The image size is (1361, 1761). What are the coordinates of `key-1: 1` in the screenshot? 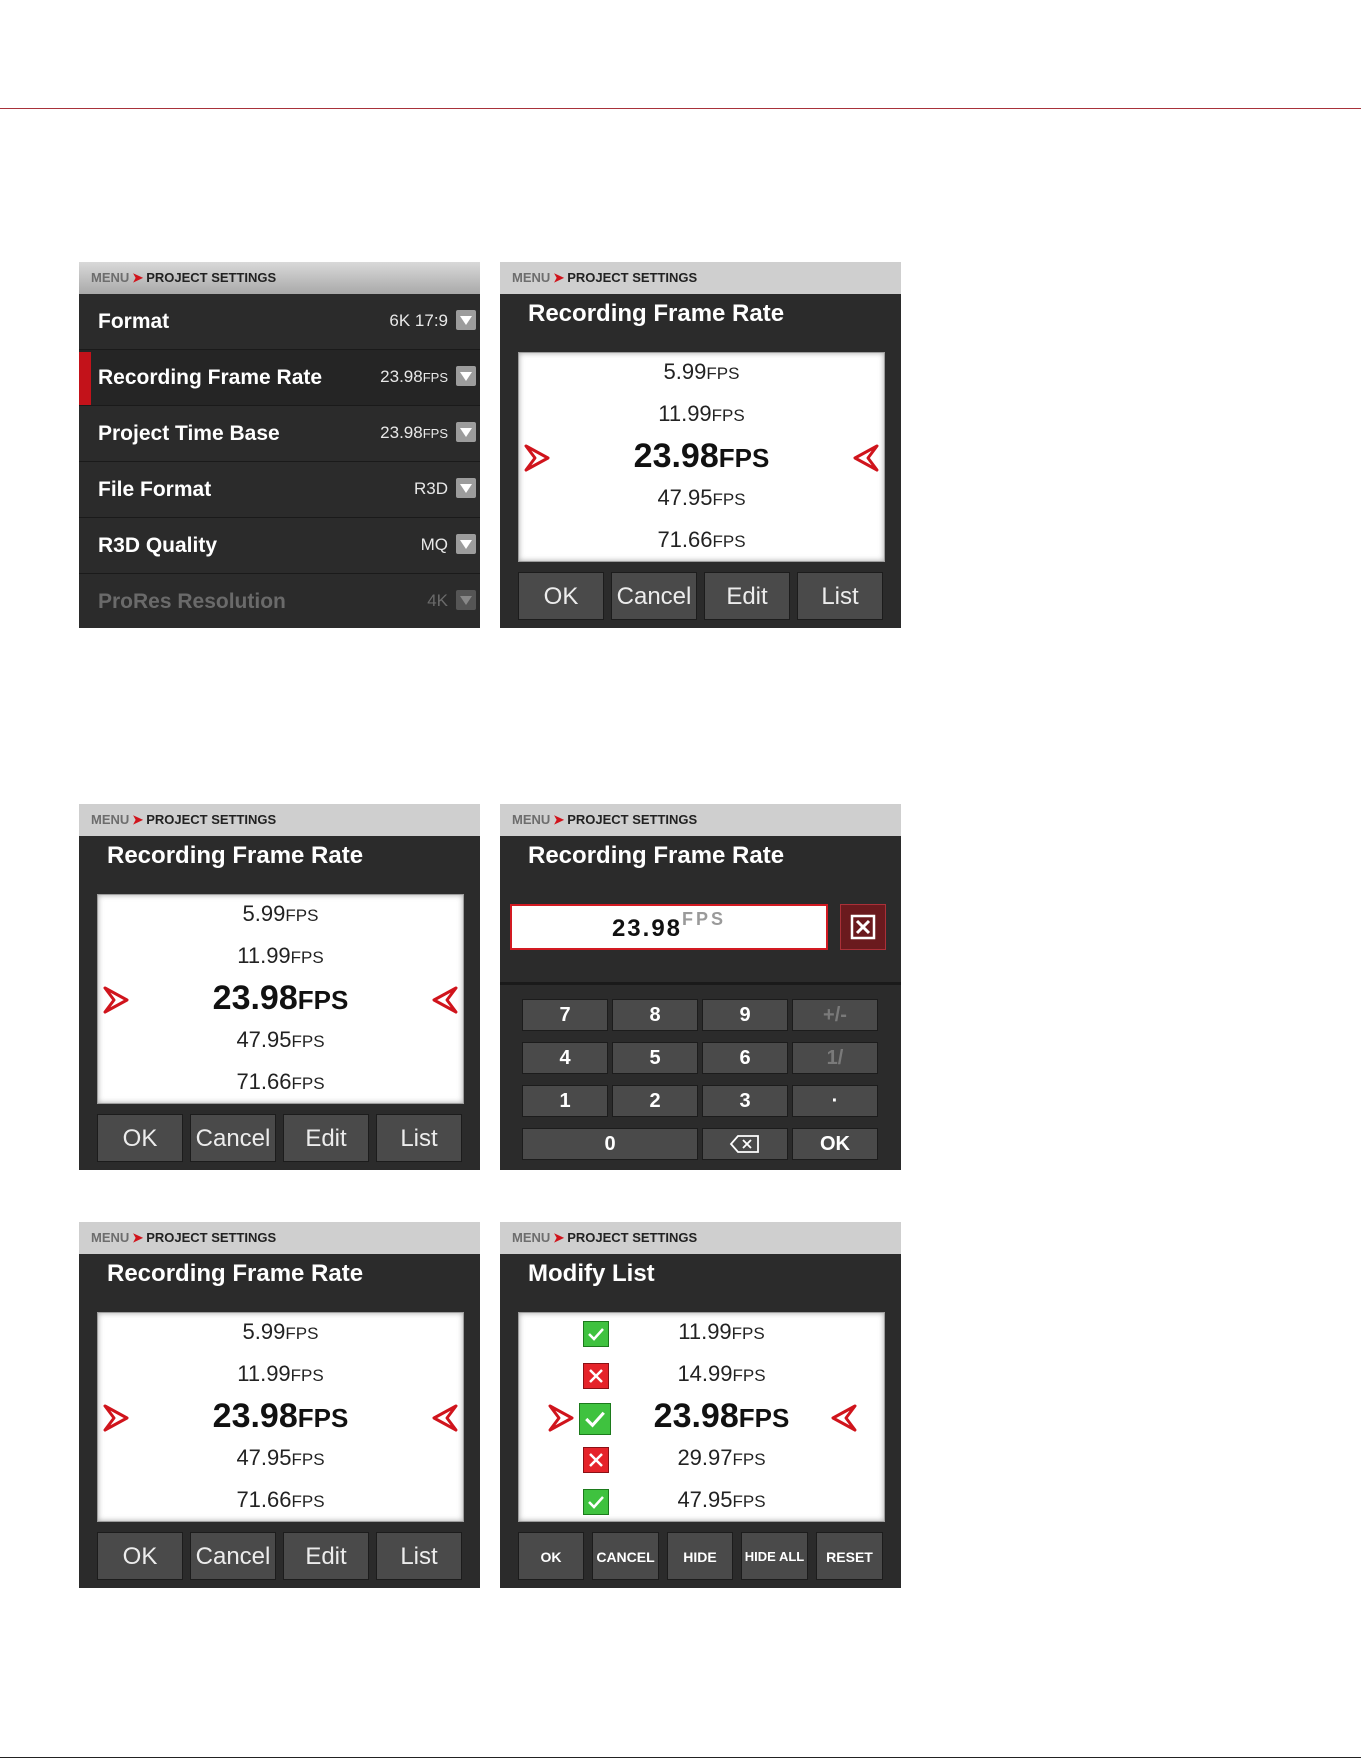 It's located at (565, 1101).